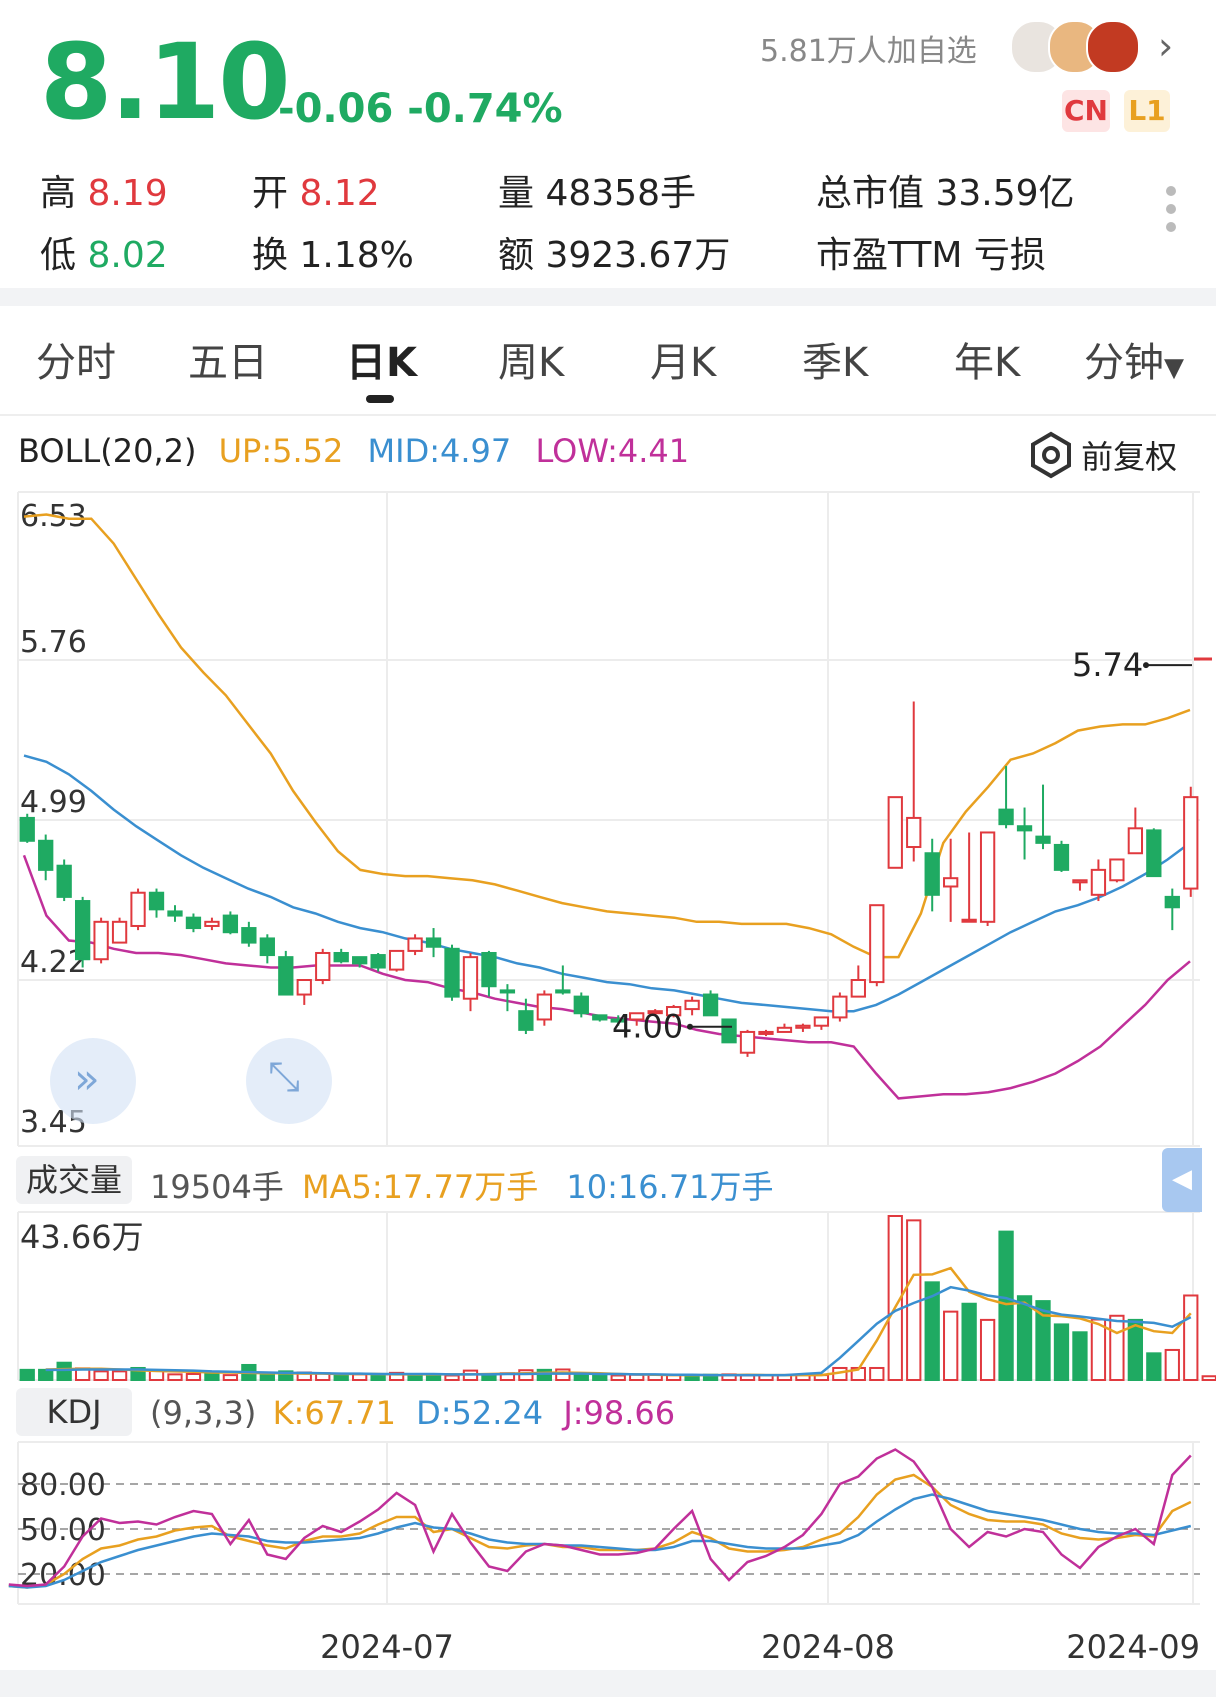  I want to click on fullscreen-button: ⤡, so click(289, 1081).